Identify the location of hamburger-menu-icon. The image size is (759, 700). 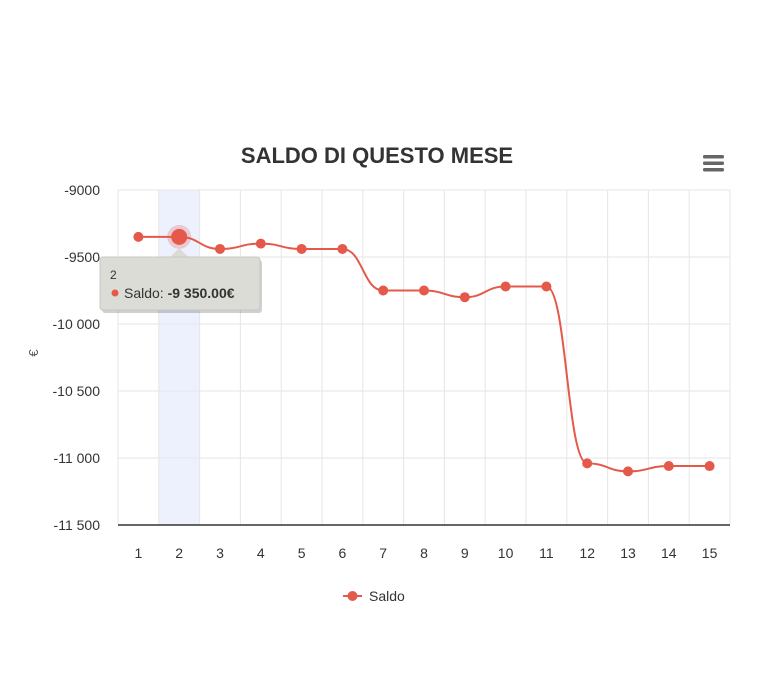
(713, 163).